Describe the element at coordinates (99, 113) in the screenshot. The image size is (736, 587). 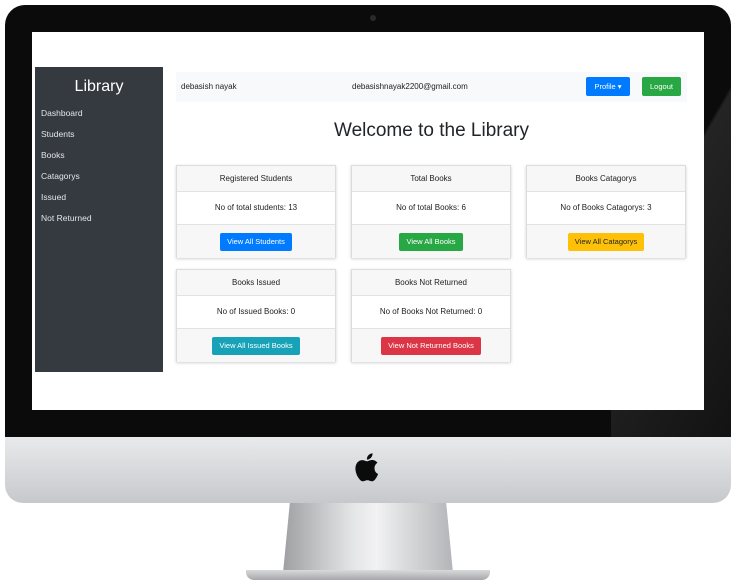
I see `sidebar-item-dashboard: Dashboard` at that location.